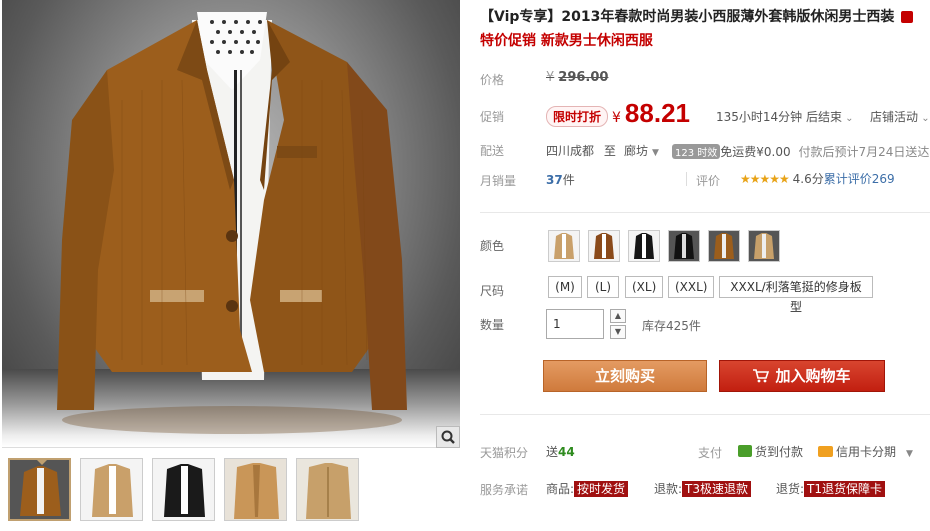 This screenshot has width=930, height=531. I want to click on cod-text: 货到付款, so click(779, 452).